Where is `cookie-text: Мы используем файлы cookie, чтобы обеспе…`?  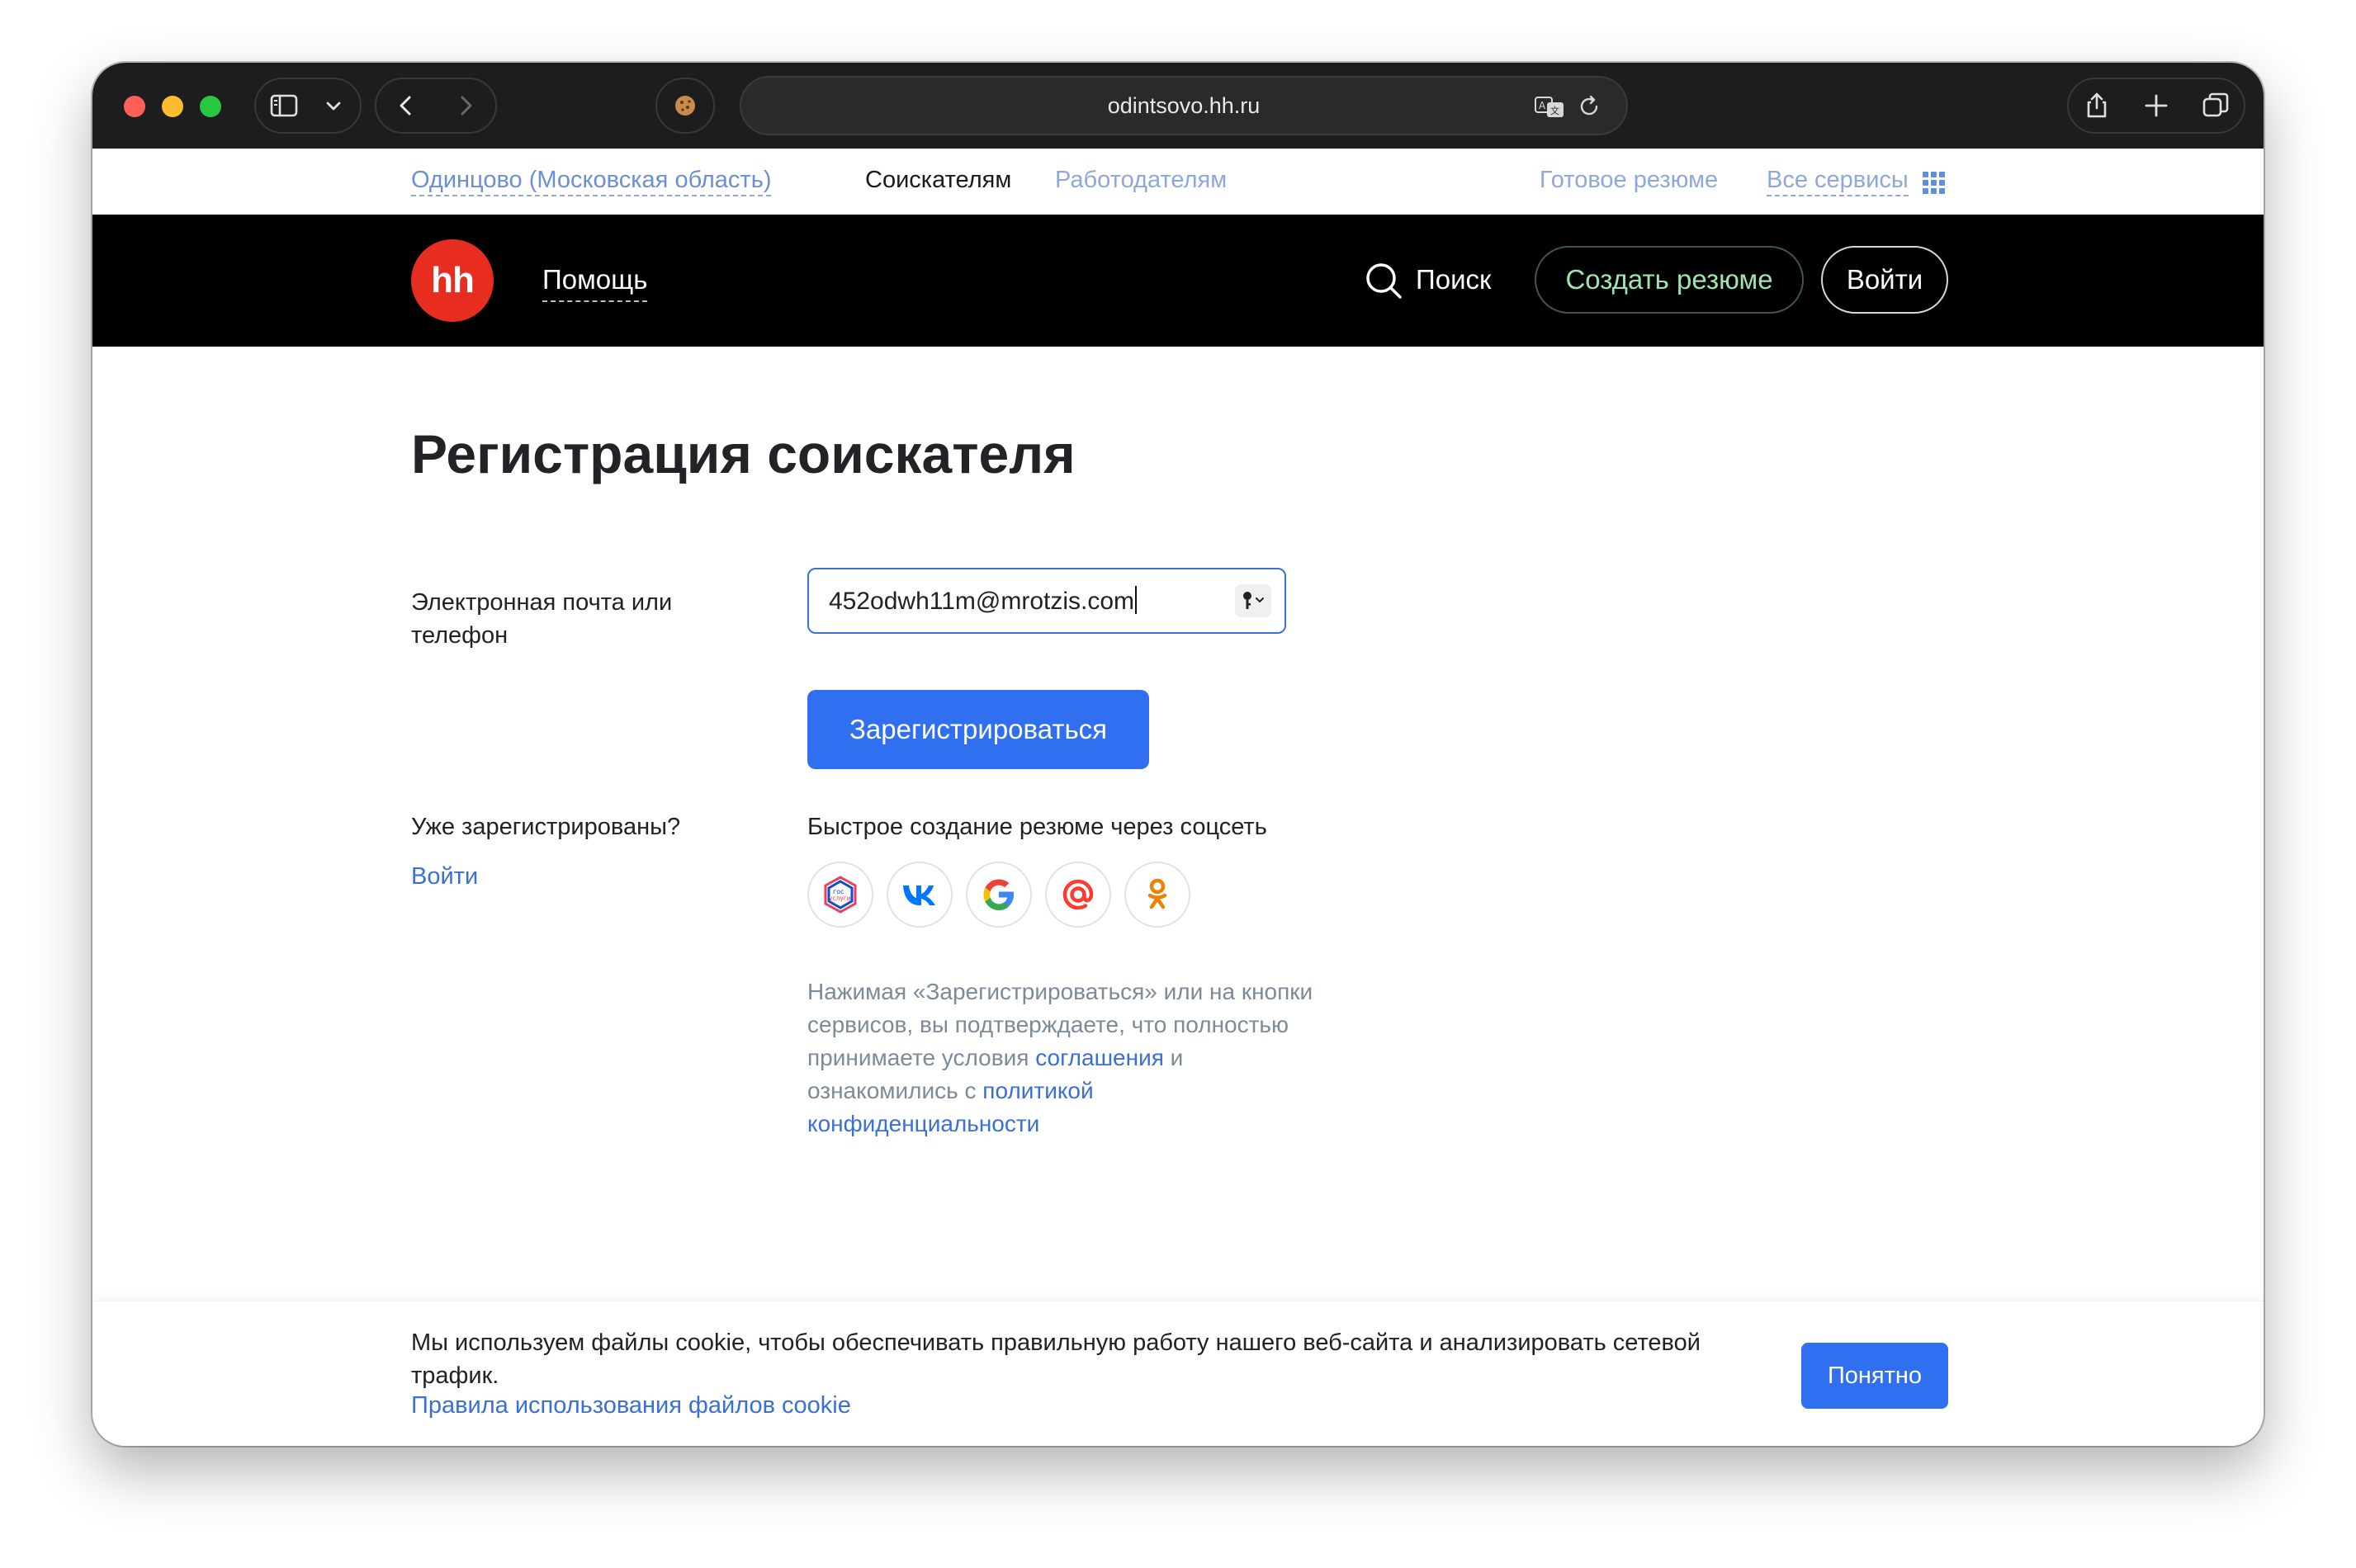 cookie-text: Мы используем файлы cookie, чтобы обеспе… is located at coordinates (1056, 1359).